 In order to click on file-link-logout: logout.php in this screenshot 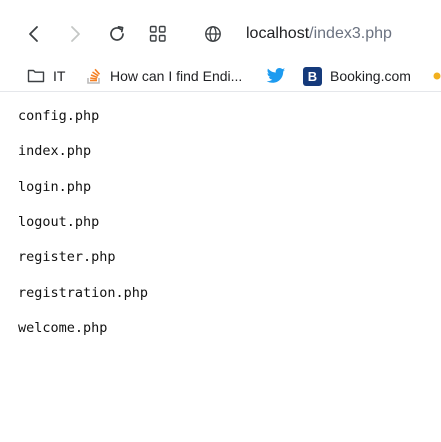, I will do `click(58, 222)`.